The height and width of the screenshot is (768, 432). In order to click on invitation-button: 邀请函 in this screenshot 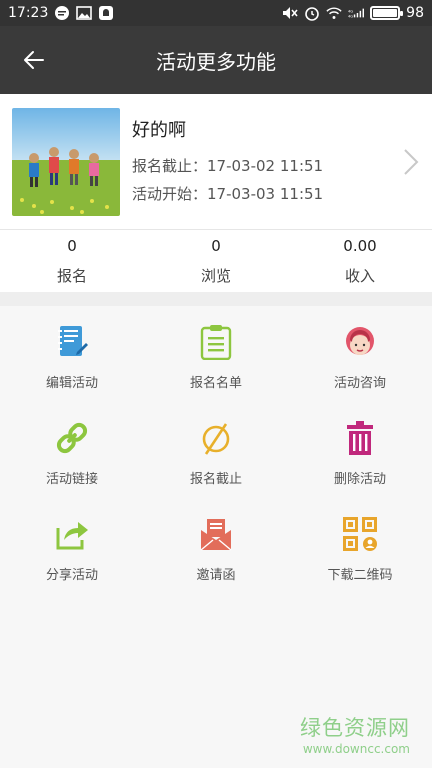, I will do `click(216, 546)`.